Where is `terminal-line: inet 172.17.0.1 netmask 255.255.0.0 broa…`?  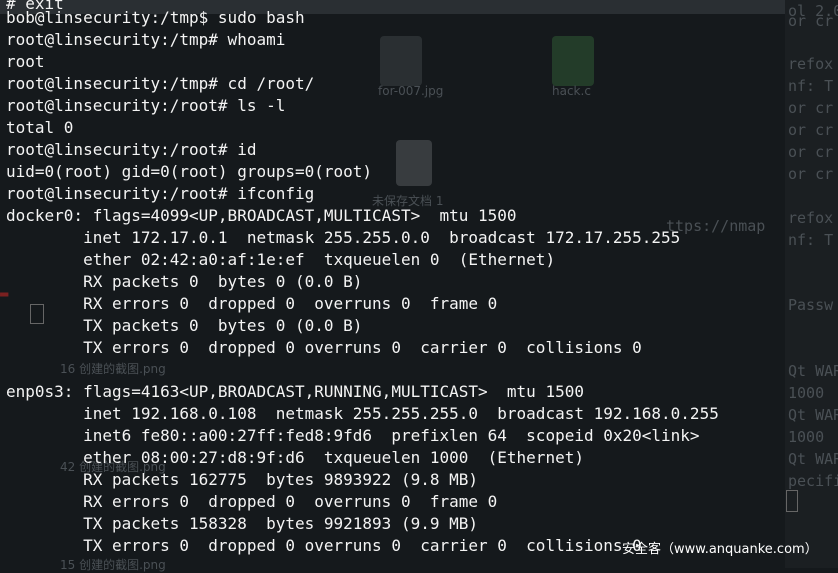 terminal-line: inet 172.17.0.1 netmask 255.255.0.0 broa… is located at coordinates (343, 237).